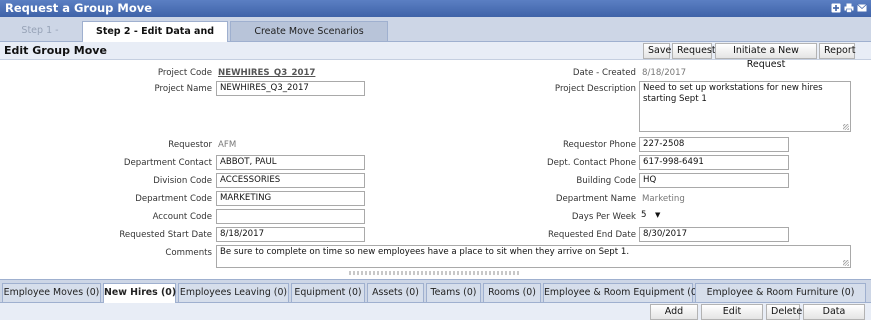 Image resolution: width=871 pixels, height=320 pixels. I want to click on panel-title: Edit Group Move, so click(55, 50).